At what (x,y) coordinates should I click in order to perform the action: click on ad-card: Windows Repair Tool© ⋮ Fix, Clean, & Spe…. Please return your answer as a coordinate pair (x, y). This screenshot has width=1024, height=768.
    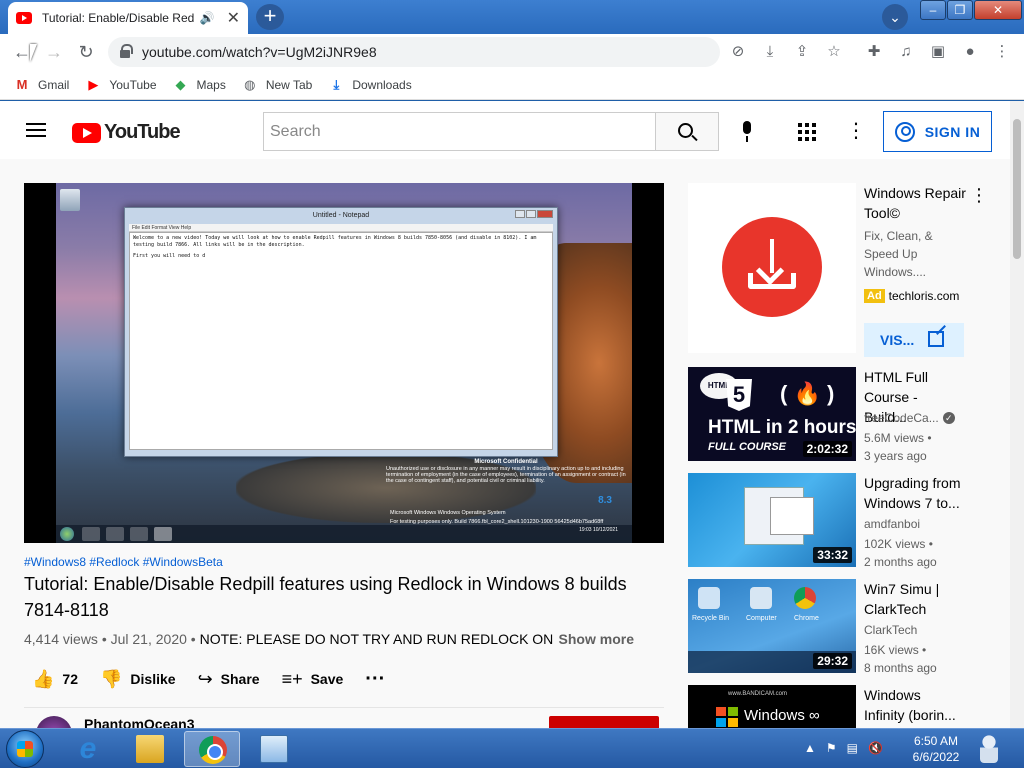
    Looking at the image, I should click on (841, 271).